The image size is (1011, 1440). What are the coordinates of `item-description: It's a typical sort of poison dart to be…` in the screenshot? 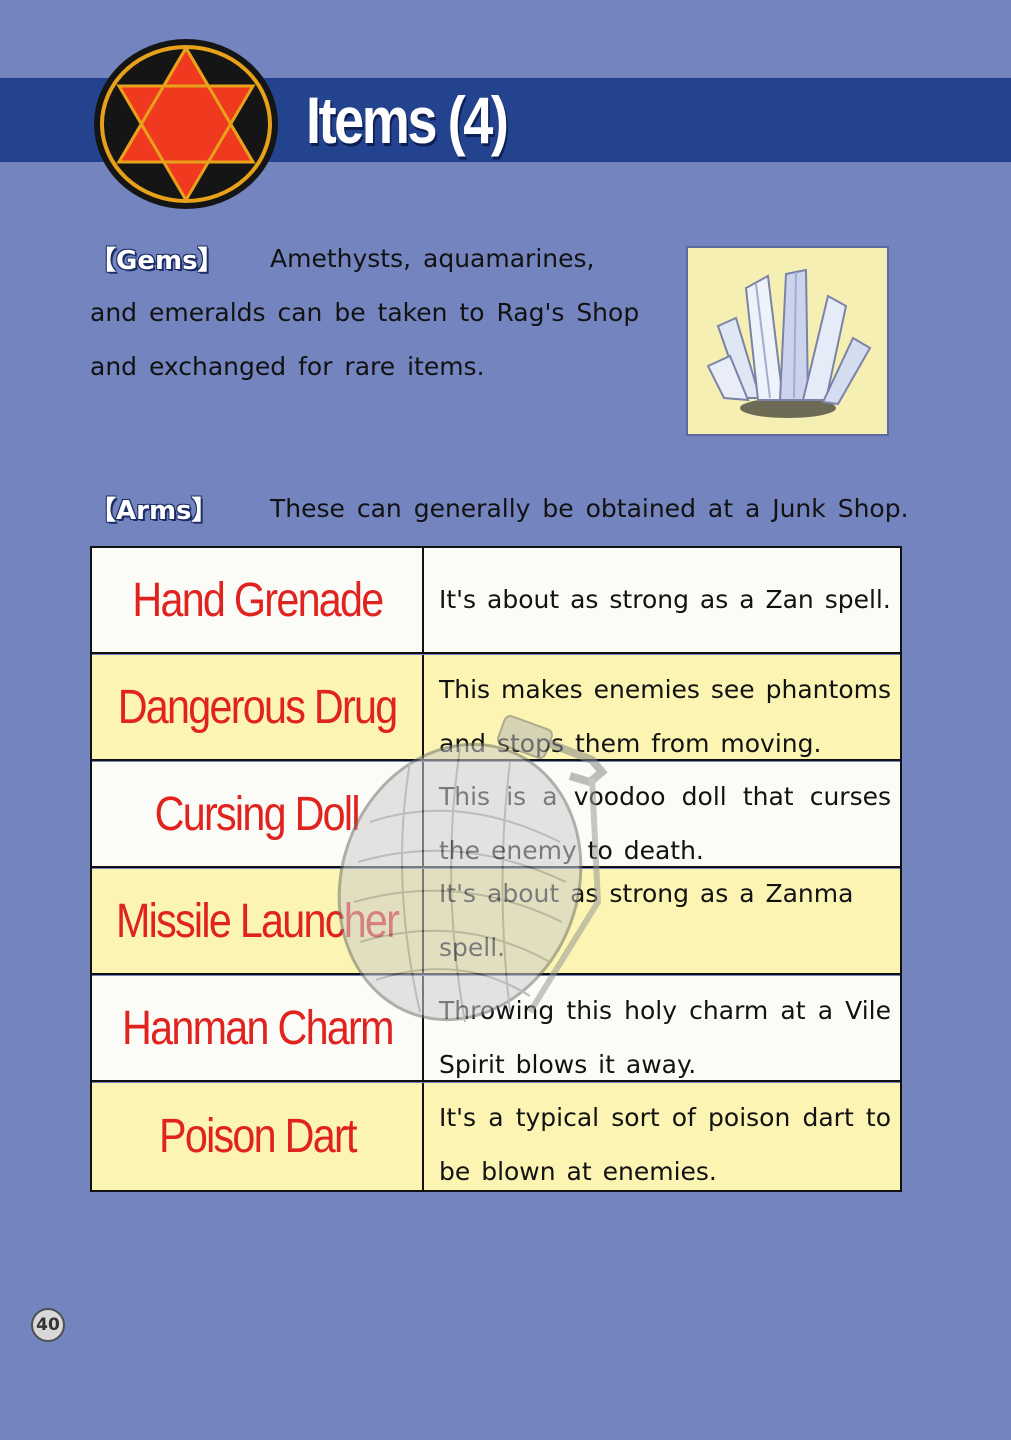 It's located at (665, 1144).